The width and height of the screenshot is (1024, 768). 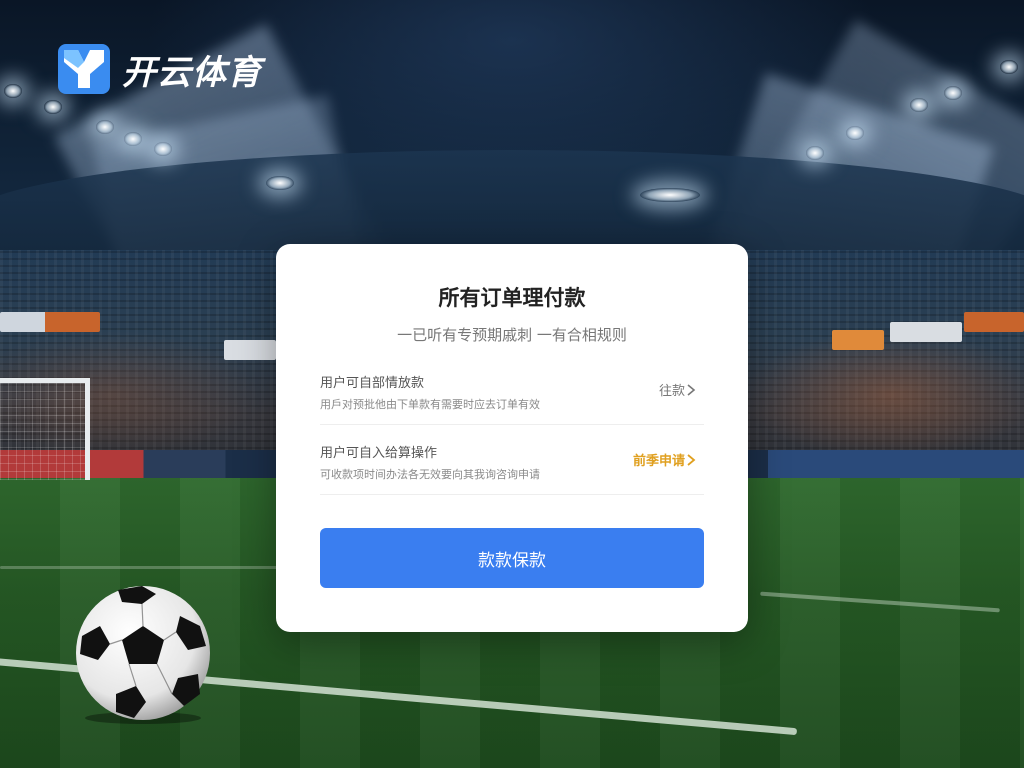 I want to click on dialog-subtitle: 一已听有专预期戚刺 一有合相规则, so click(x=512, y=335).